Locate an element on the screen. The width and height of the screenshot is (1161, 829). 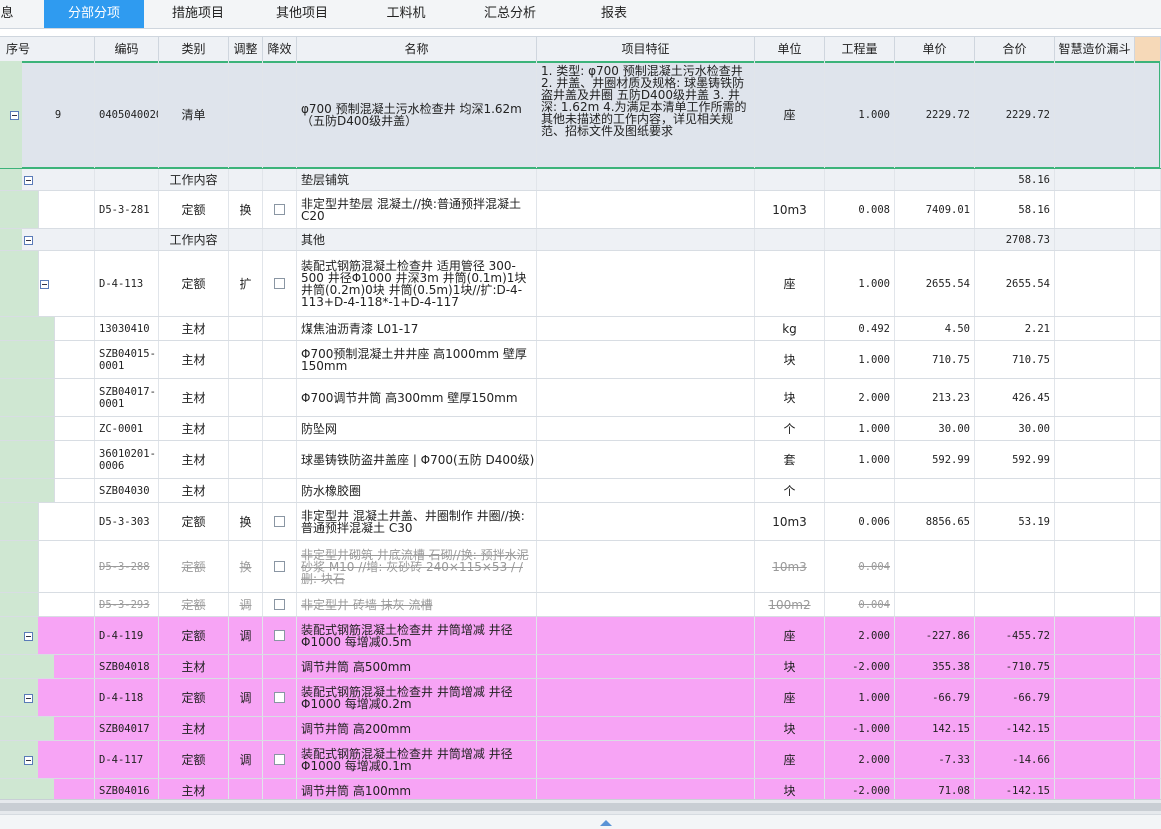
col-header-10: 合价 is located at coordinates (1015, 49).